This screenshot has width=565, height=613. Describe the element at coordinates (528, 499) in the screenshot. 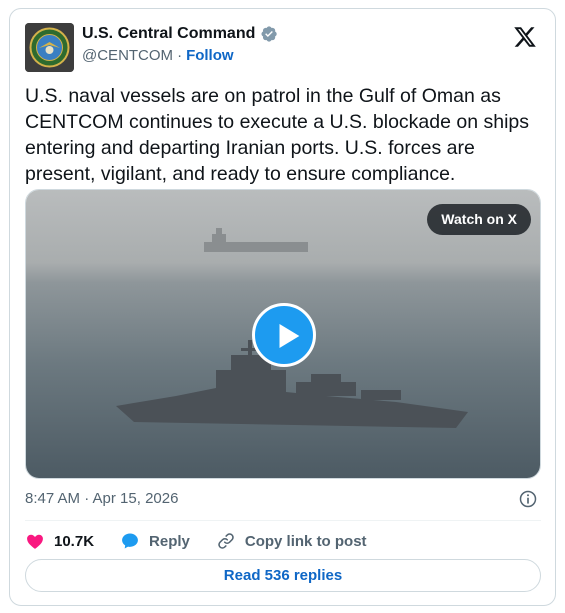

I see `info-icon` at that location.